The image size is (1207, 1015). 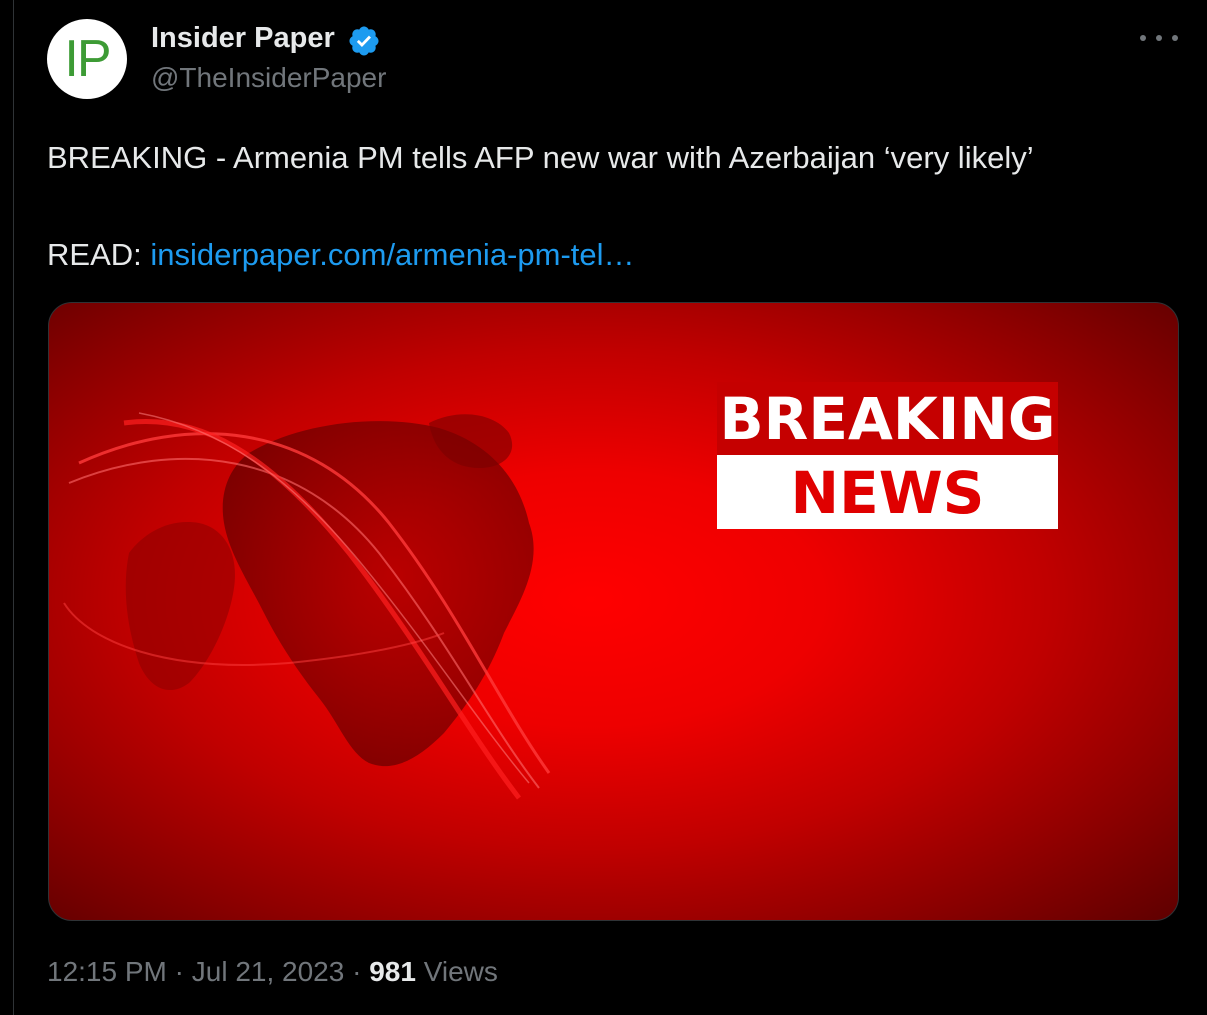 I want to click on tweet-time: 12:15 PM, so click(x=107, y=971).